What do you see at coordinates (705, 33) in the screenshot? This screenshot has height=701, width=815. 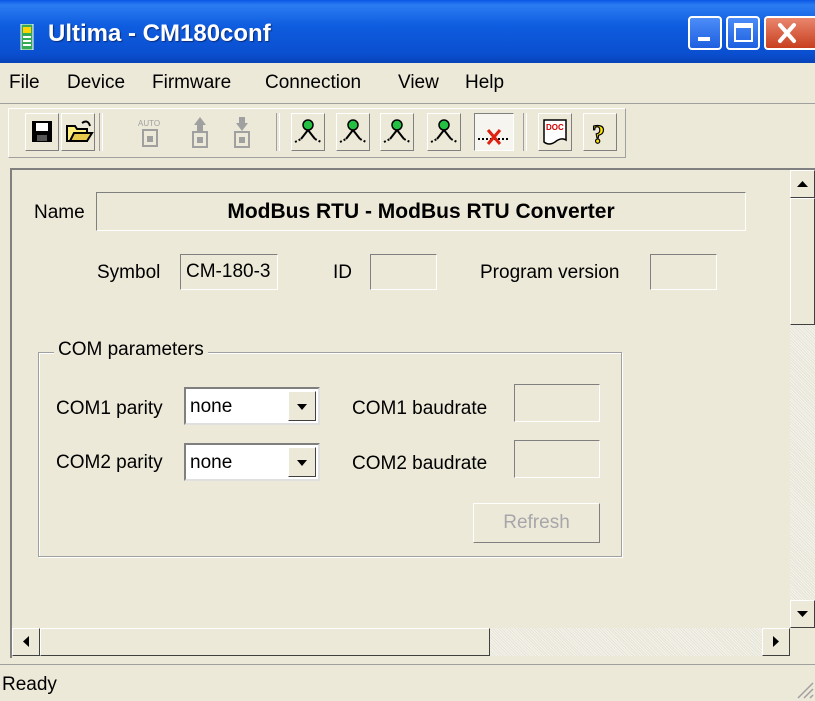 I see `minimize-button` at bounding box center [705, 33].